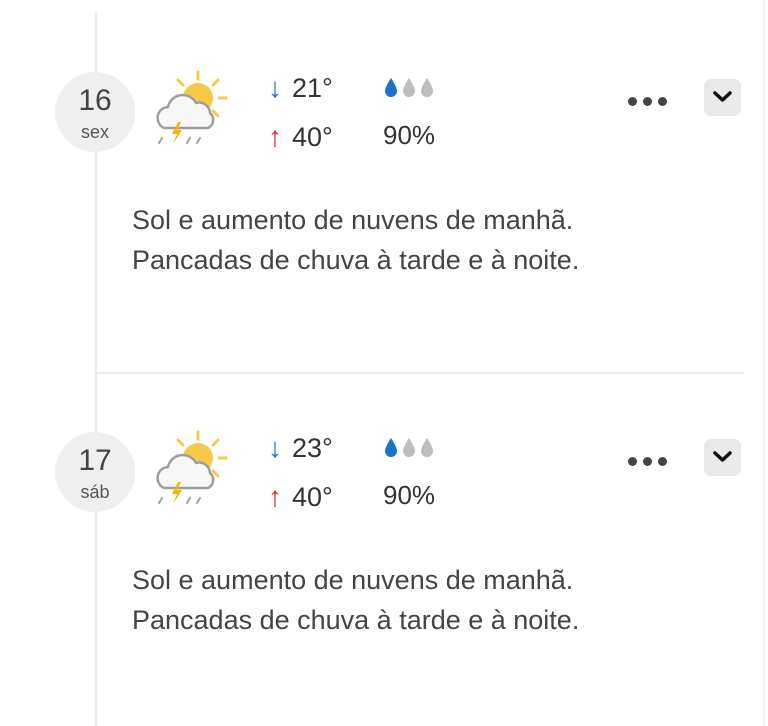 The width and height of the screenshot is (768, 726). I want to click on date-badge: 17 sáb, so click(95, 472).